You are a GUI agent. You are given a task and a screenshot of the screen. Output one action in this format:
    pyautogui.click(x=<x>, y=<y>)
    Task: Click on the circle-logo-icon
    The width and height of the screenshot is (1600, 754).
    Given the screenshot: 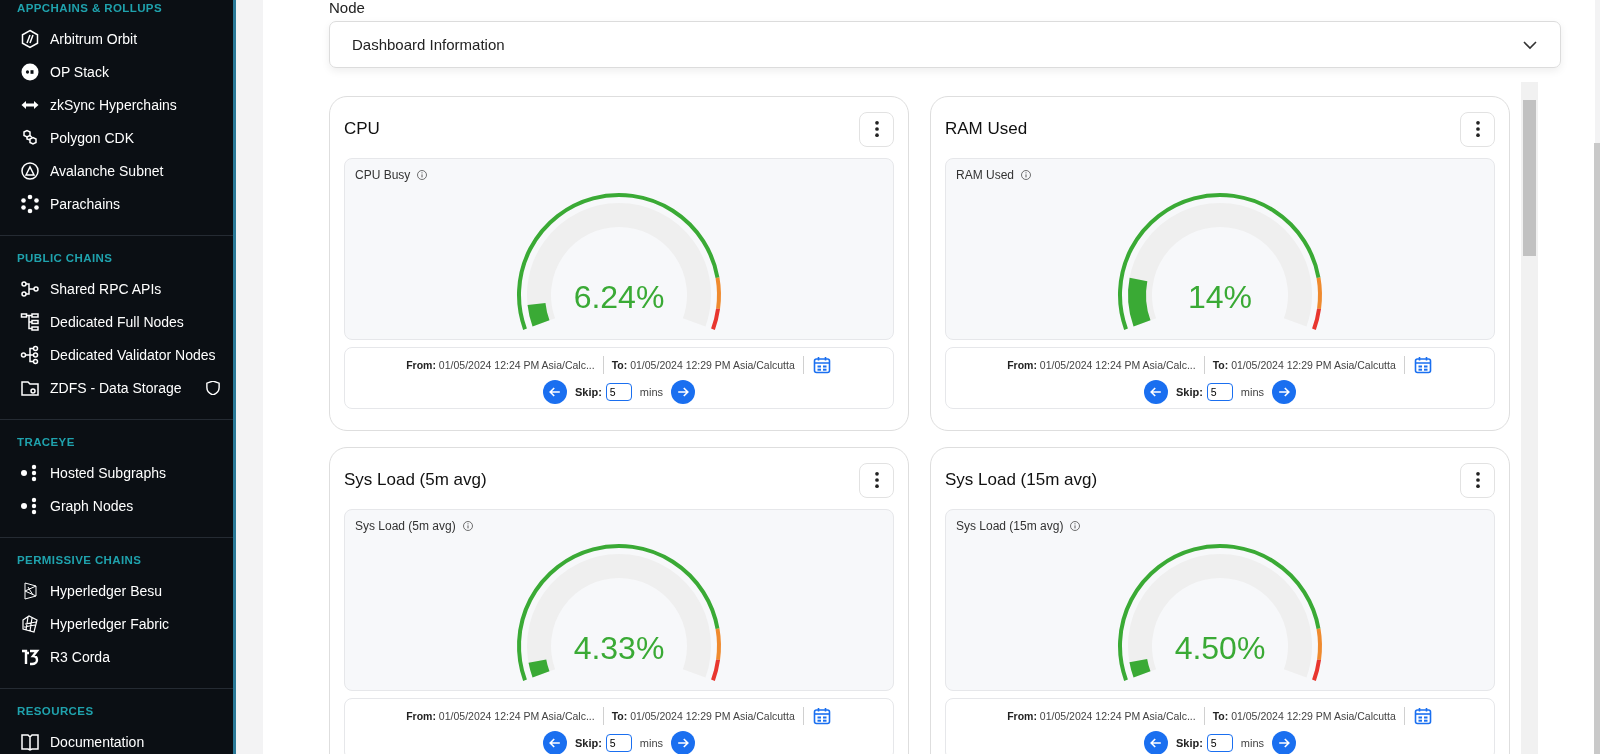 What is the action you would take?
    pyautogui.click(x=30, y=71)
    